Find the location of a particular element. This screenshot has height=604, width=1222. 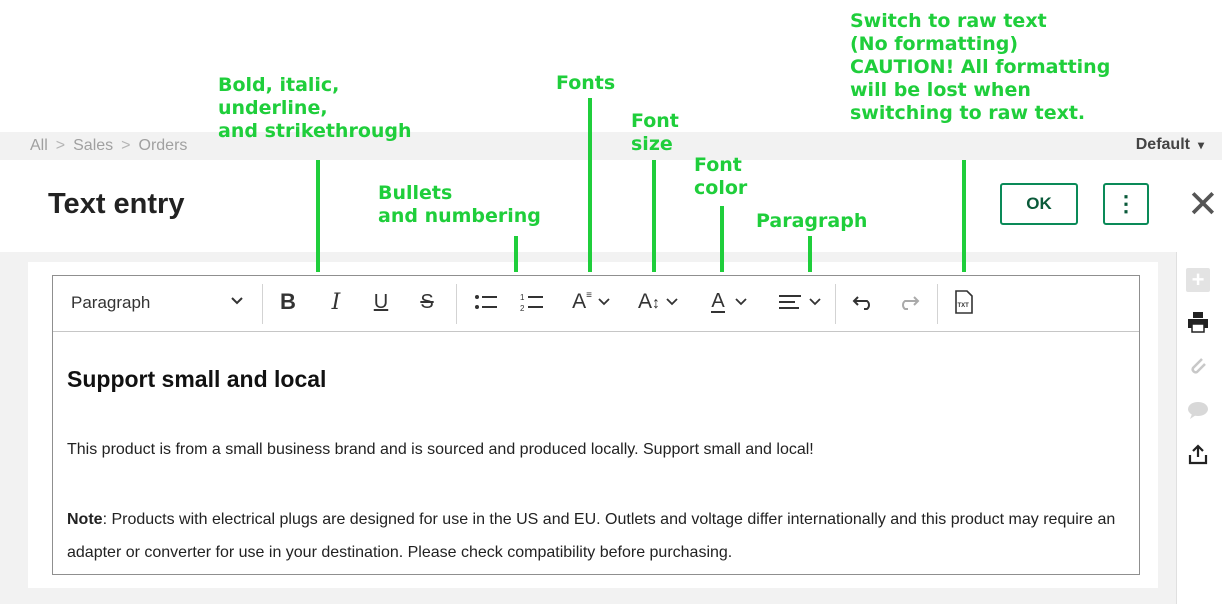

strikethrough-icon: S is located at coordinates (427, 301).